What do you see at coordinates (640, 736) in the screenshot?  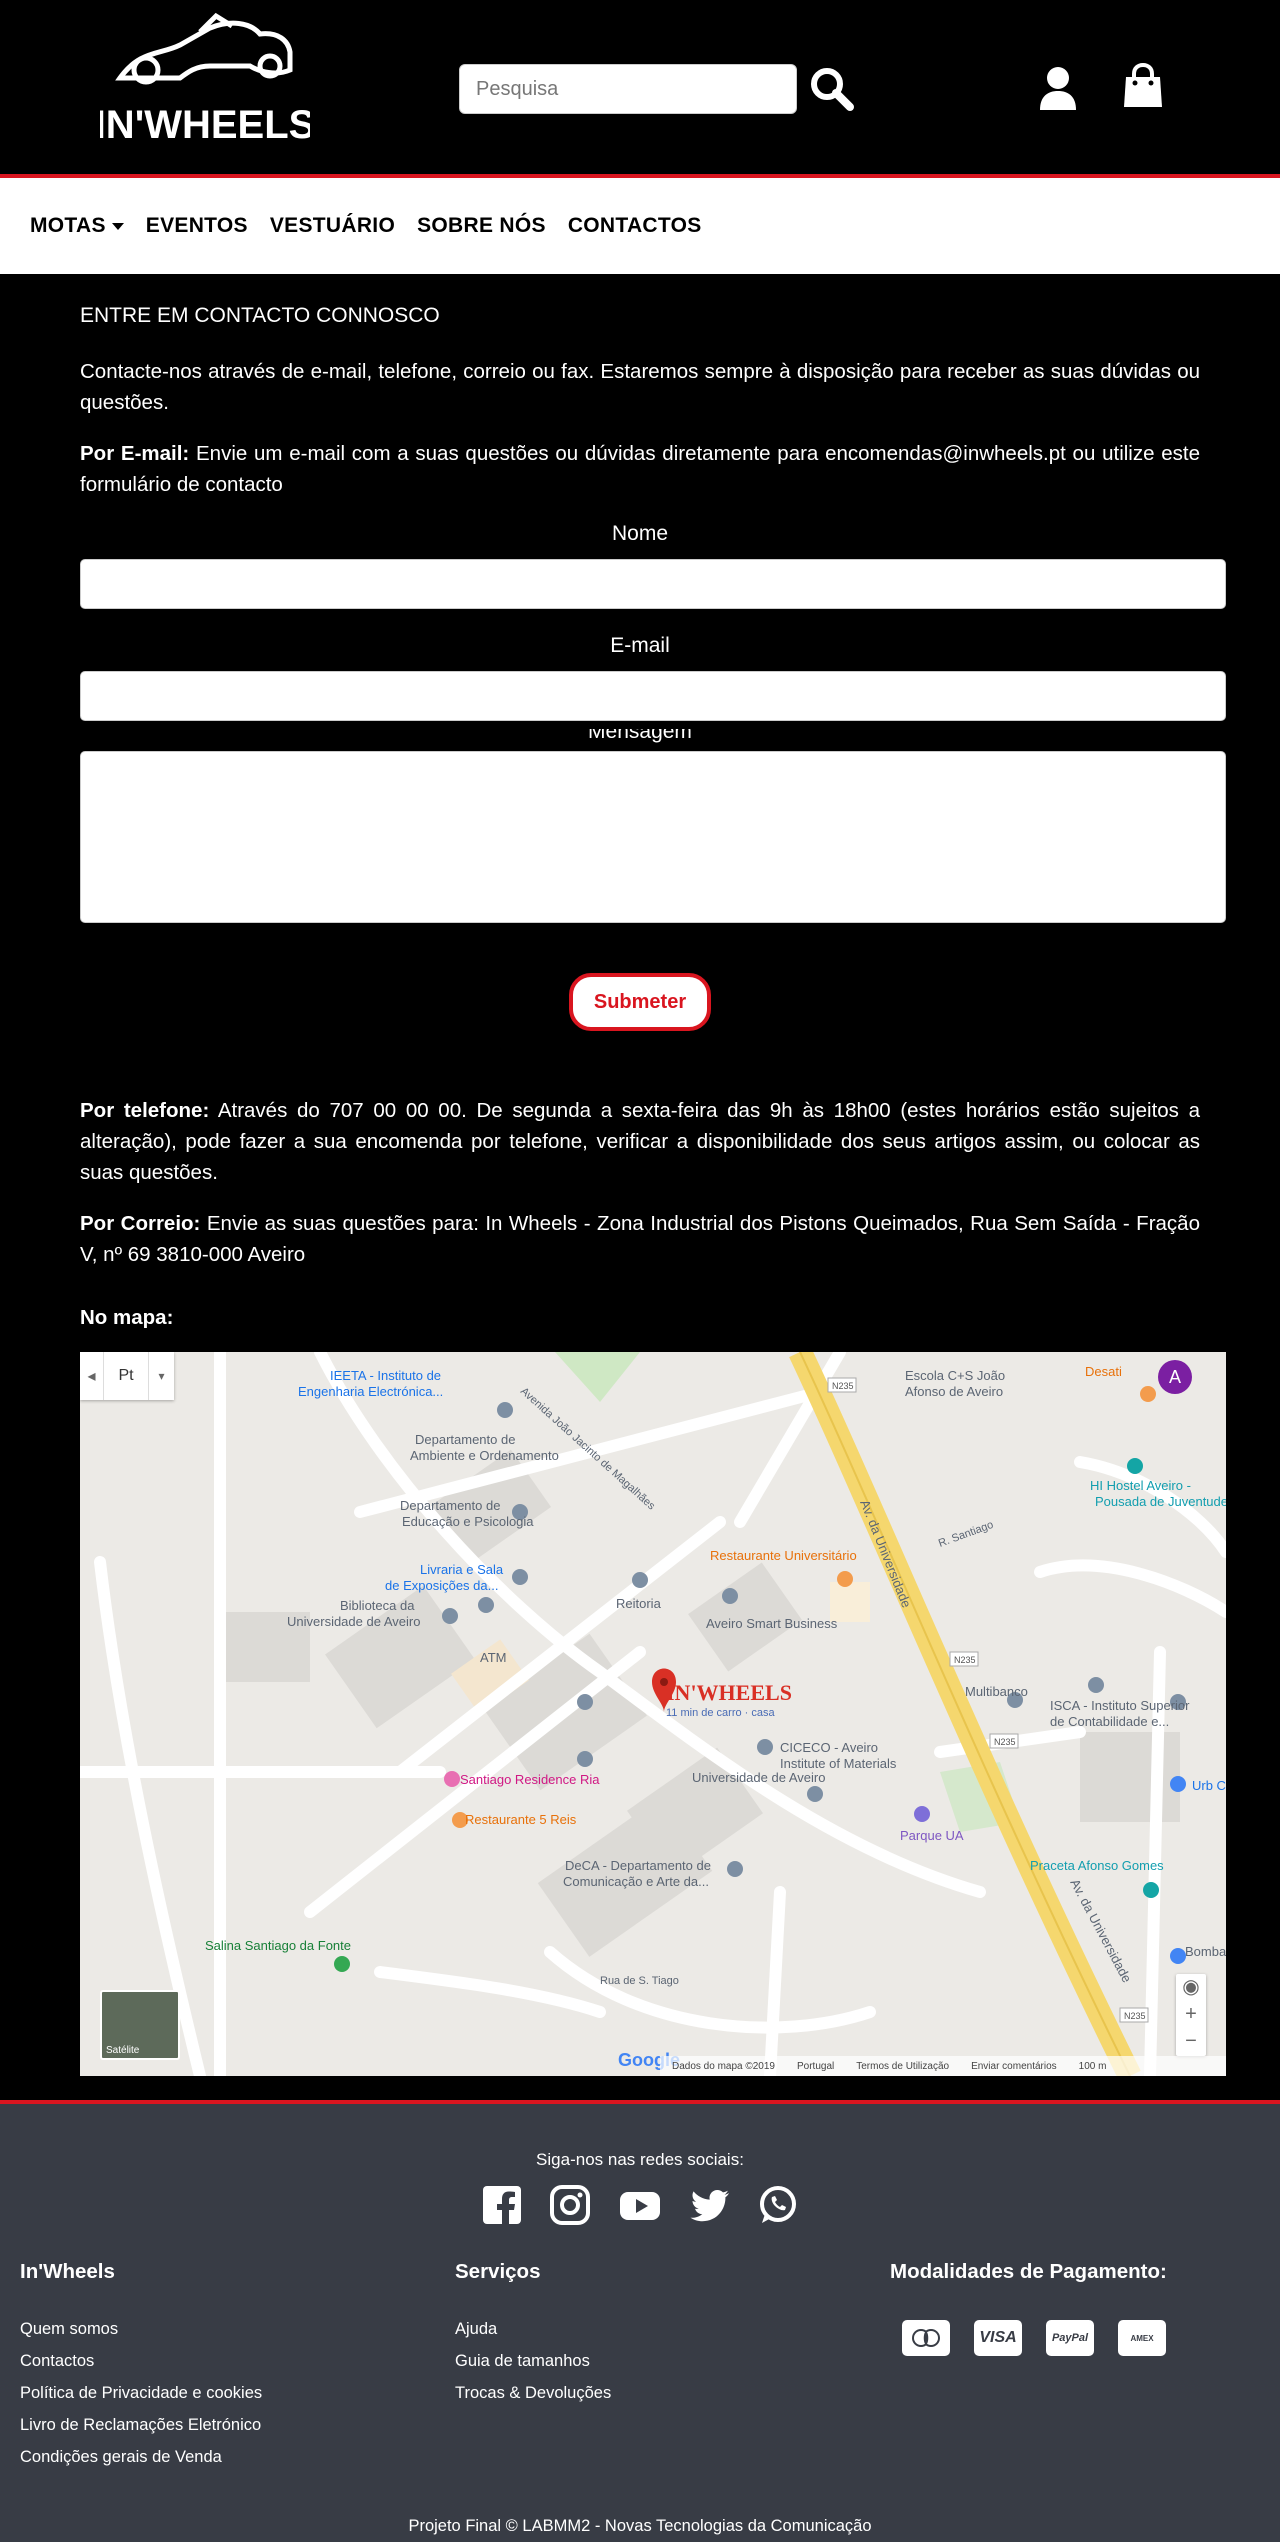 I see `message-label: Mensagem` at bounding box center [640, 736].